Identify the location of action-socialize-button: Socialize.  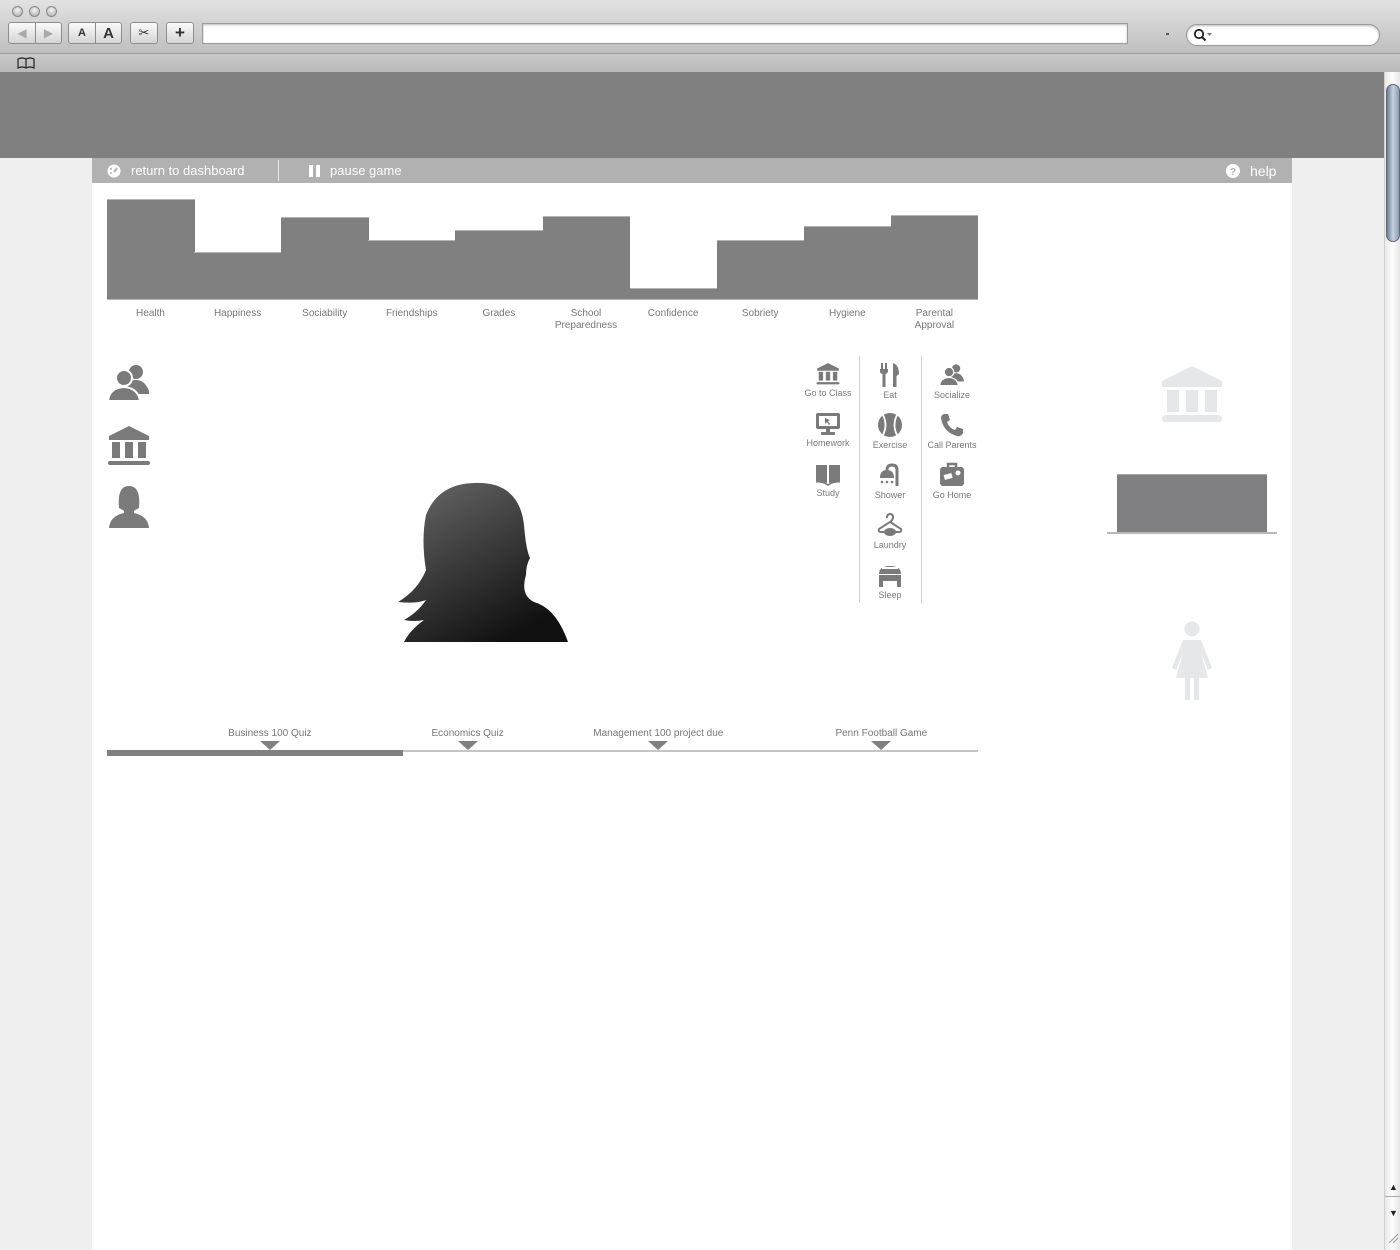
(952, 381).